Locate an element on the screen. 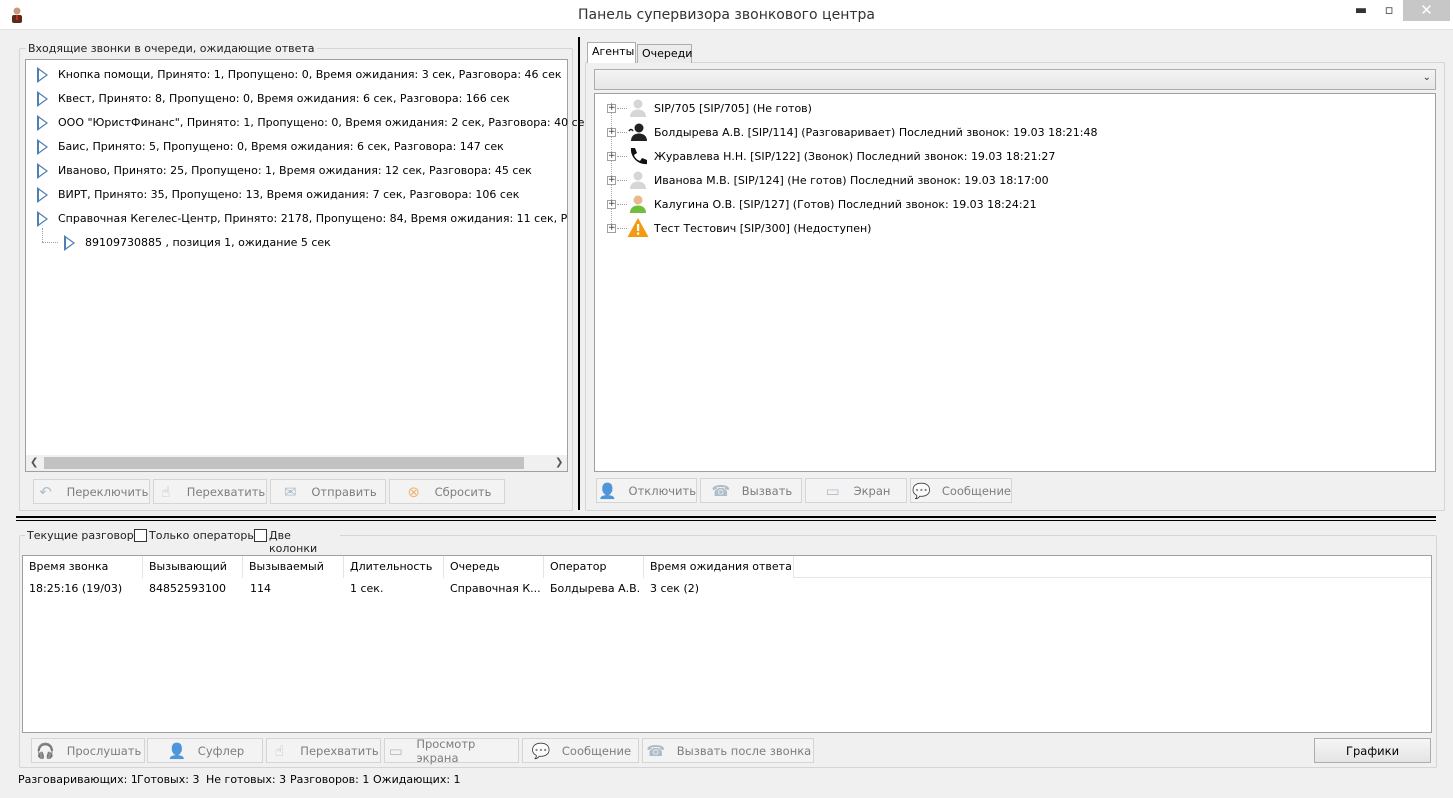  send-button-label: Отправить is located at coordinates (344, 491).